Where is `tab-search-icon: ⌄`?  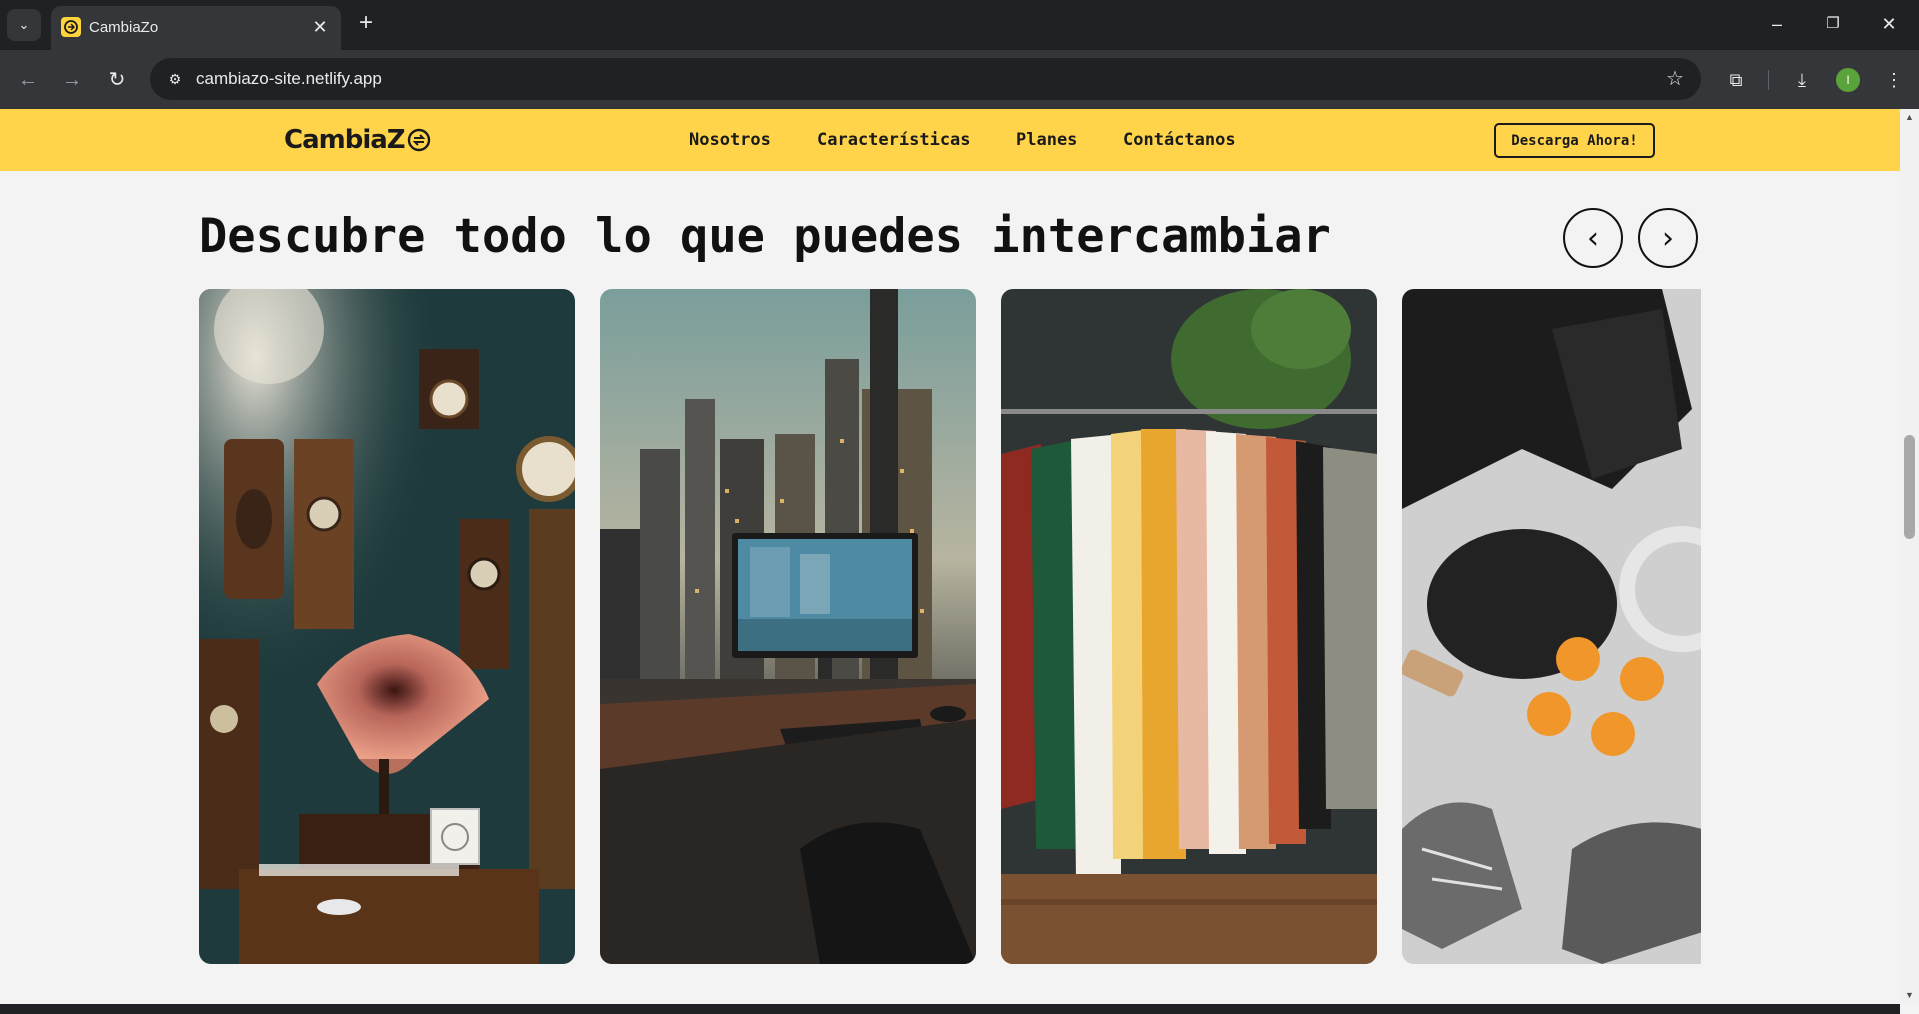 tab-search-icon: ⌄ is located at coordinates (24, 25).